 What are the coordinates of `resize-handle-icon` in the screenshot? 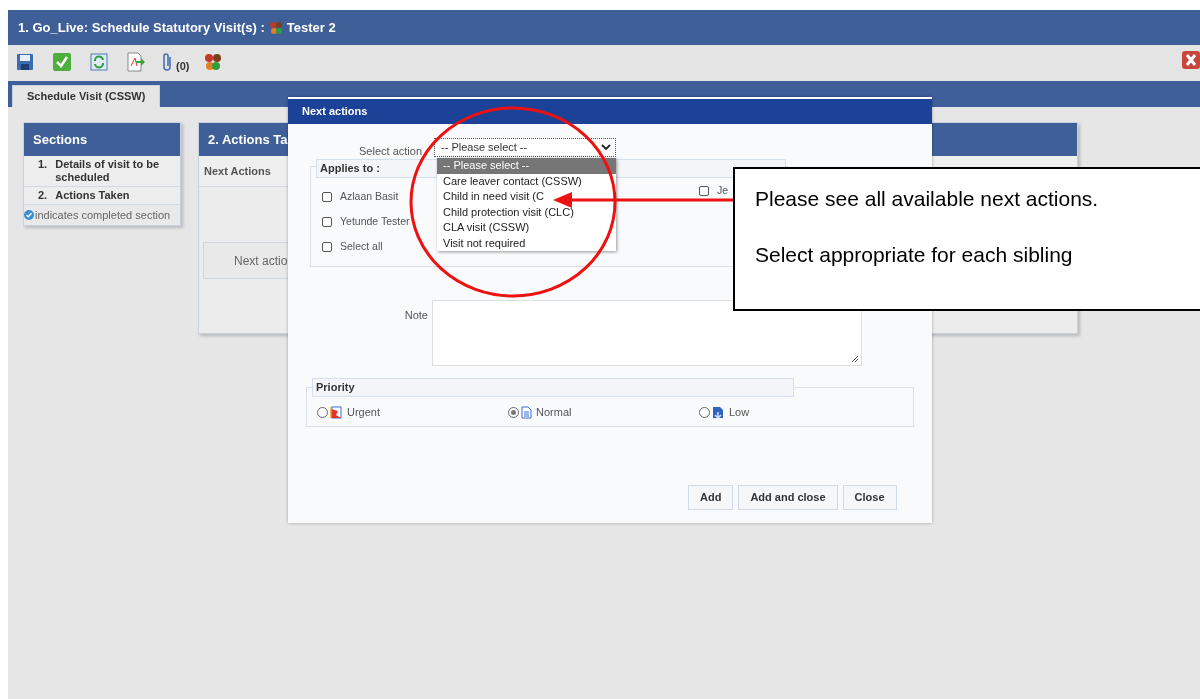 It's located at (855, 359).